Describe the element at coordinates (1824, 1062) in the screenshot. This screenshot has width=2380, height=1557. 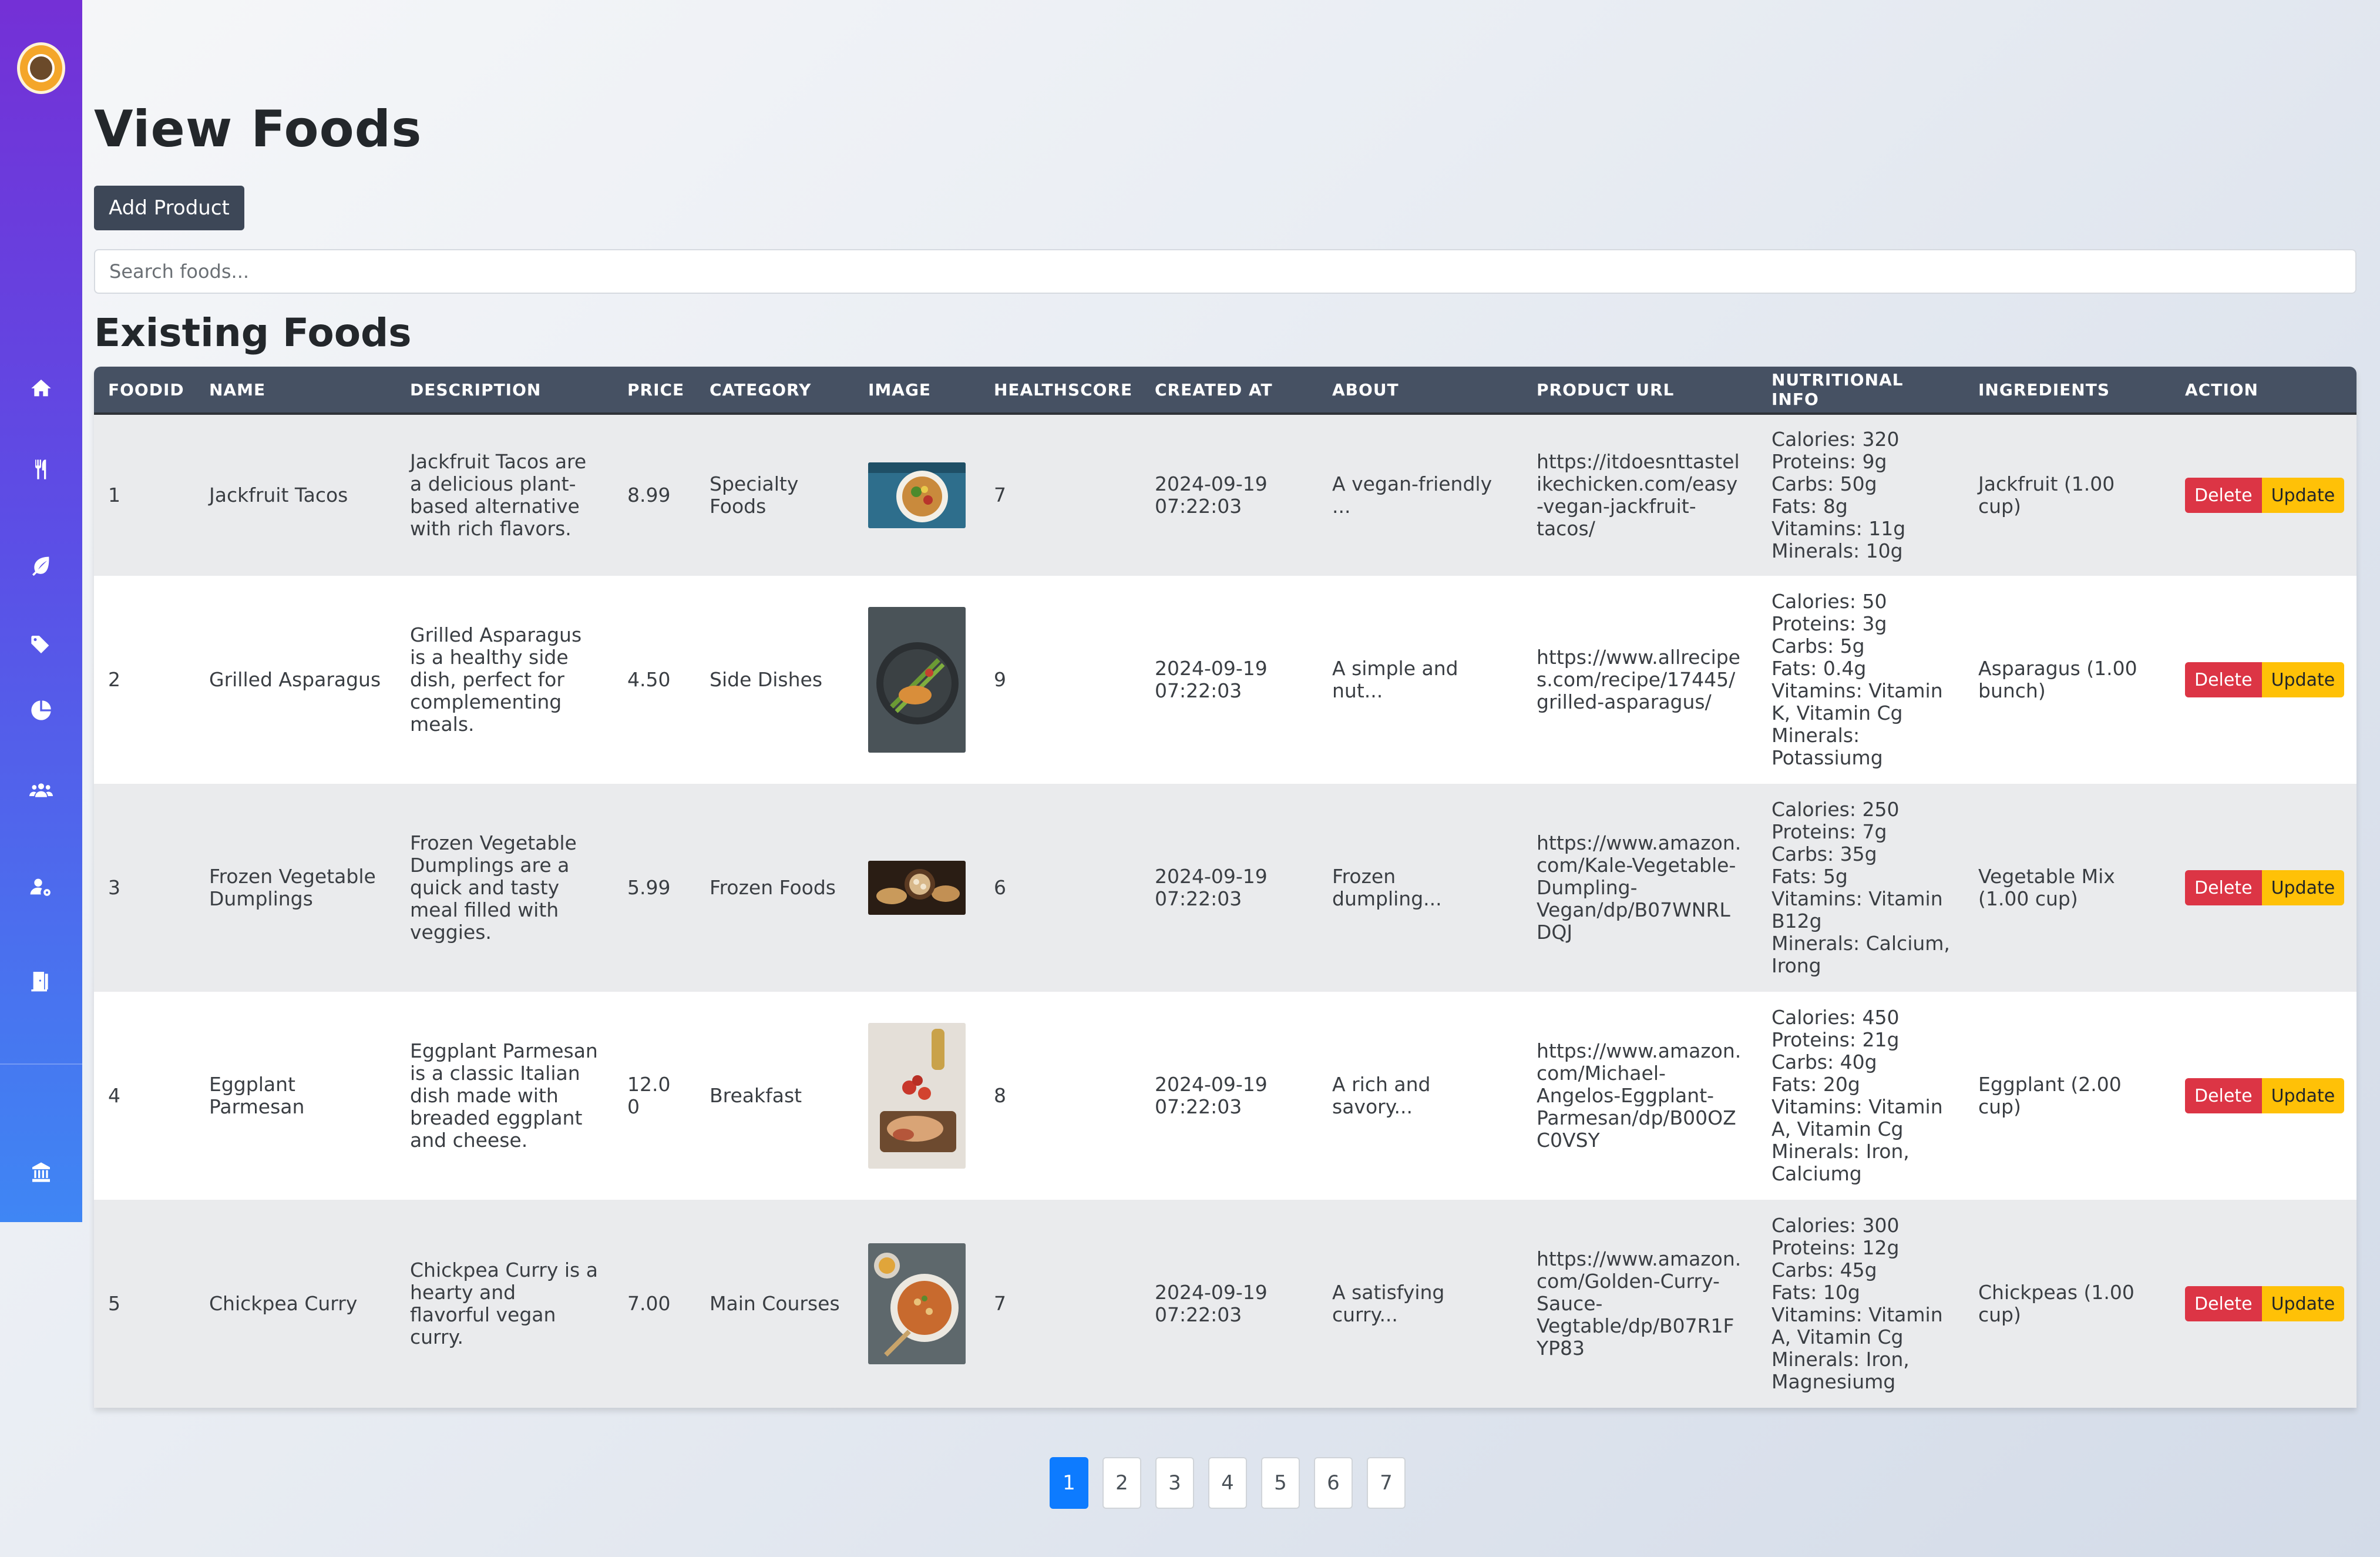
I see `nutrition-line: Carbs: 40g` at that location.